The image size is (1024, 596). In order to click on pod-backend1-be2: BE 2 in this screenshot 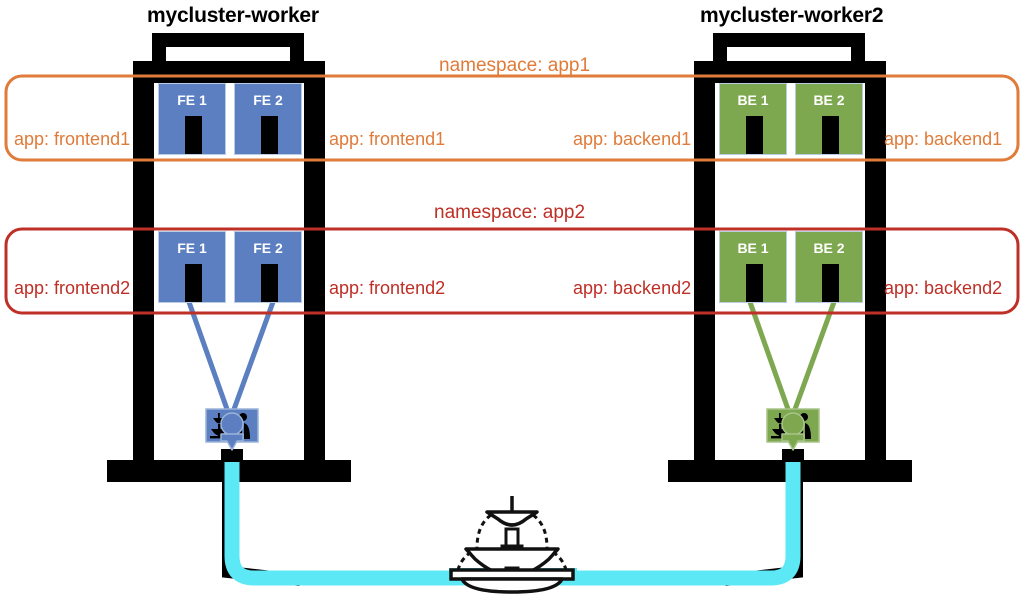, I will do `click(829, 119)`.